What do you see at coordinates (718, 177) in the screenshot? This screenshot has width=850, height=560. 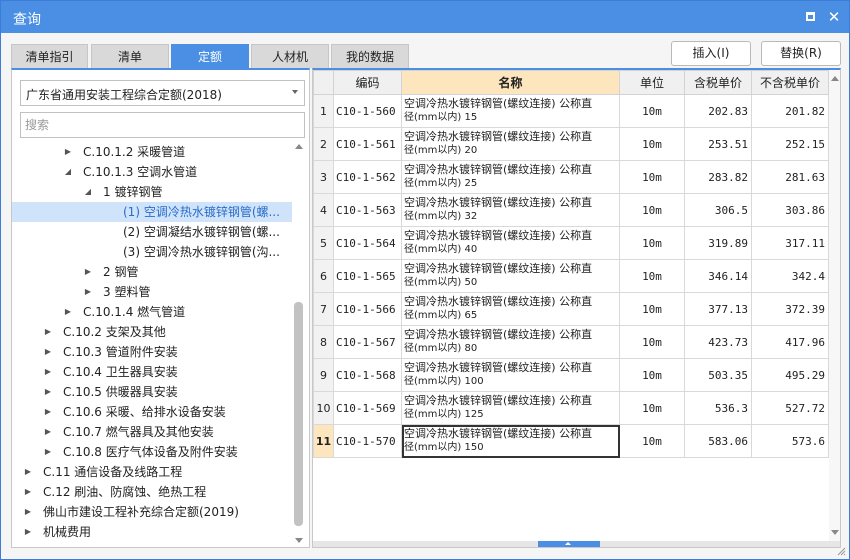 I see `tax-price-cell: 283.82` at bounding box center [718, 177].